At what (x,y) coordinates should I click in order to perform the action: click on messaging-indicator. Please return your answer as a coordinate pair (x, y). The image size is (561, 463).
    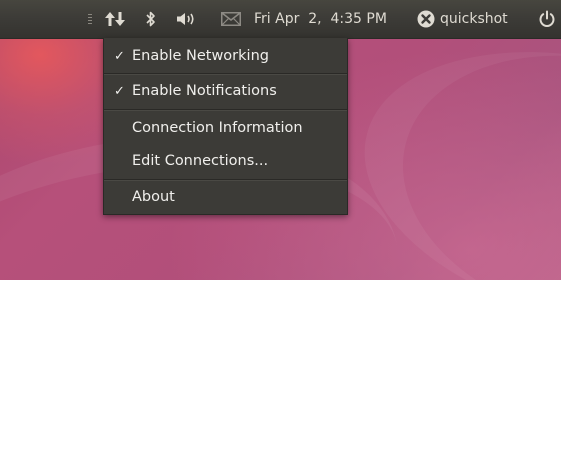
    Looking at the image, I should click on (231, 19).